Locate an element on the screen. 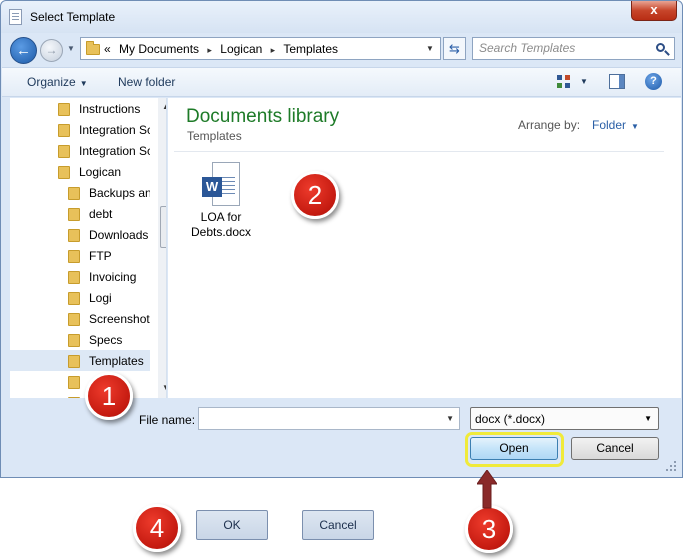 The image size is (683, 560). sidebar-item-folder: Logi is located at coordinates (80, 297).